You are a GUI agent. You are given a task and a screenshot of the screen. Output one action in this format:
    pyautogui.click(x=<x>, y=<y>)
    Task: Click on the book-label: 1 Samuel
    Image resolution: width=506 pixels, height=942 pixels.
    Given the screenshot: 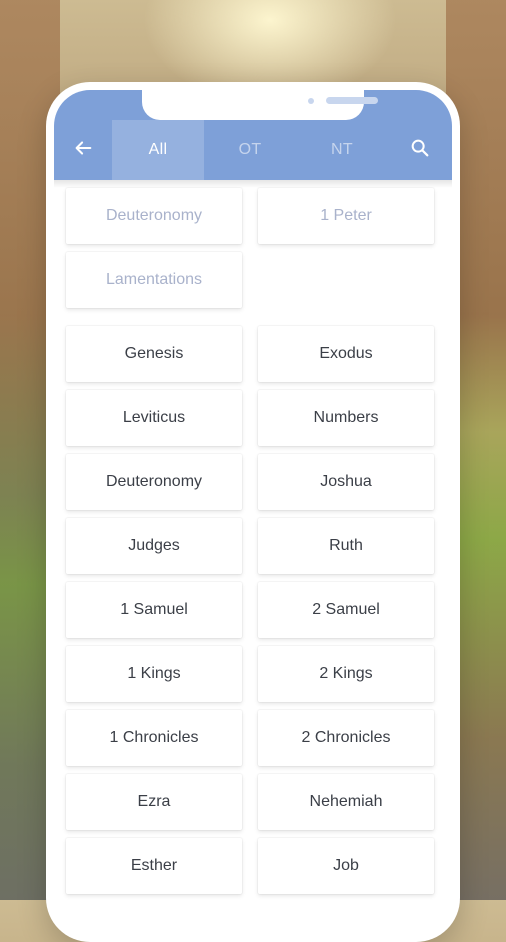 What is the action you would take?
    pyautogui.click(x=154, y=609)
    